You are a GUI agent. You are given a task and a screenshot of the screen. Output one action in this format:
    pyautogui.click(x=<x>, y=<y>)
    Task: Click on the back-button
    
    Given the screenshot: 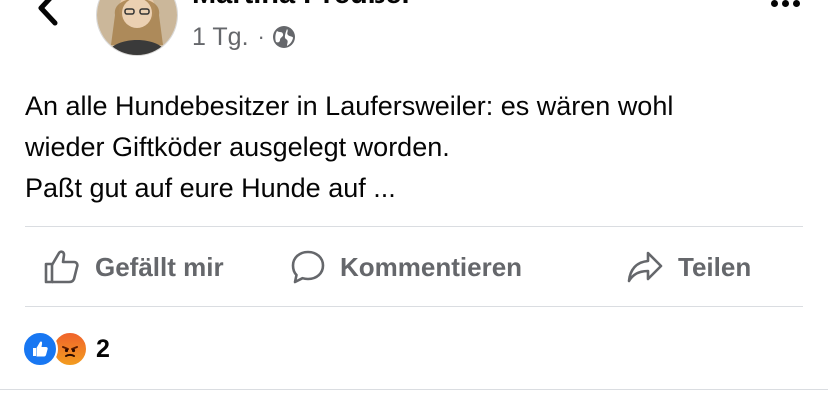 What is the action you would take?
    pyautogui.click(x=48, y=14)
    